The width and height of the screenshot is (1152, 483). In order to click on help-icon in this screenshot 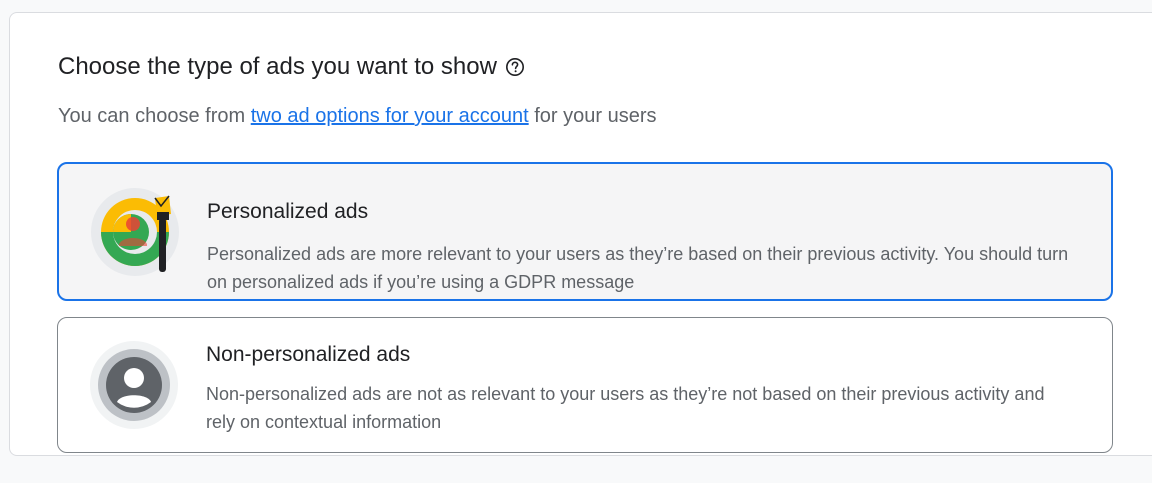, I will do `click(515, 67)`.